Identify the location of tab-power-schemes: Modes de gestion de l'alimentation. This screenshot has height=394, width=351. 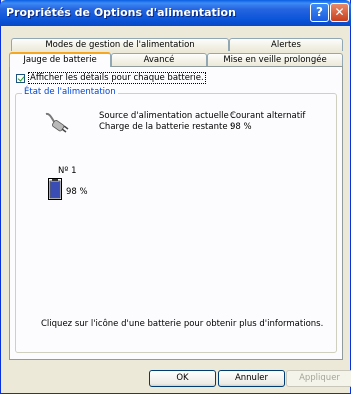
(120, 44).